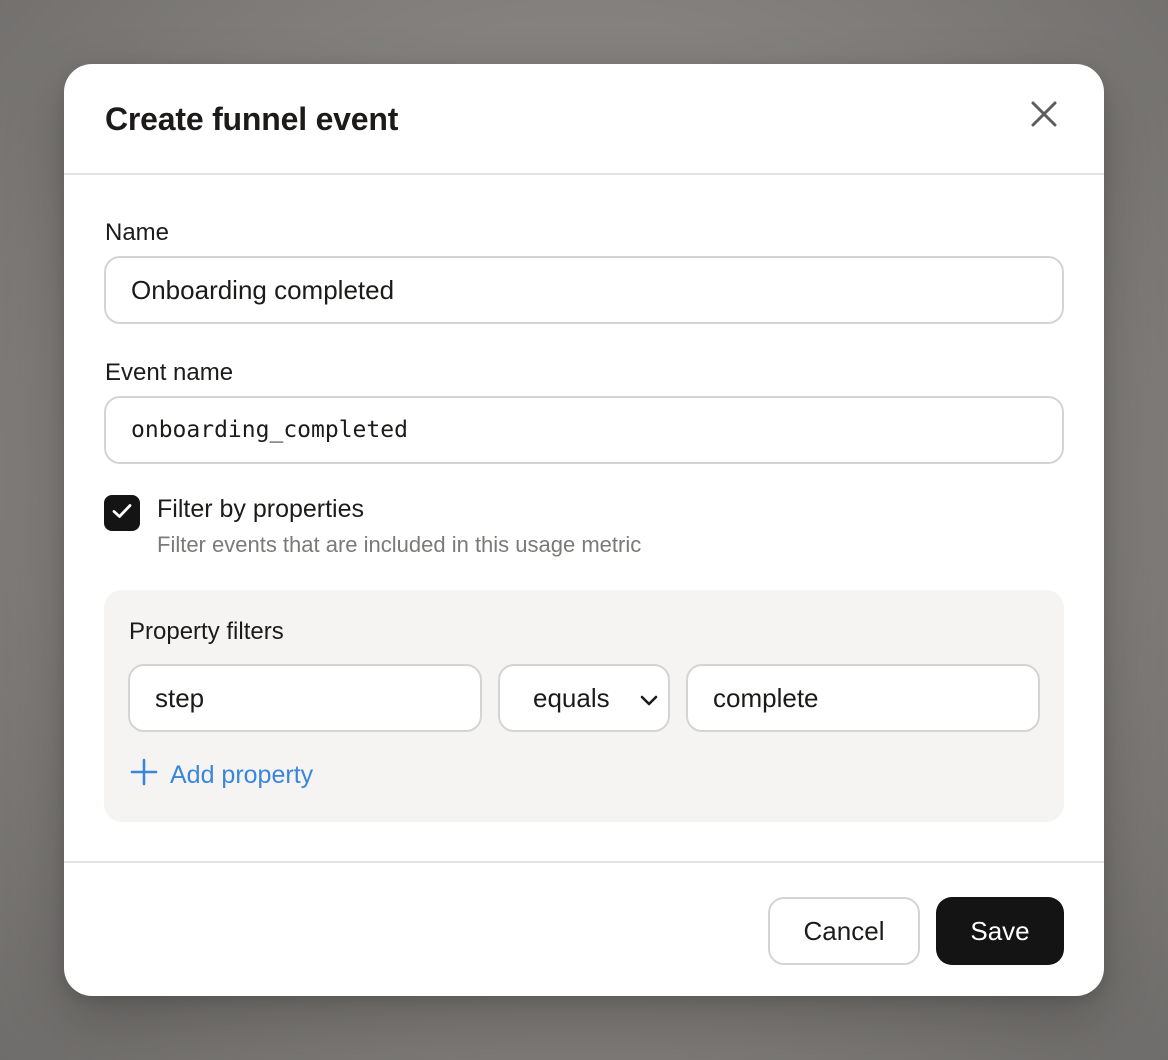 This screenshot has height=1060, width=1168. I want to click on name-input-value: Onboarding completed, so click(263, 289).